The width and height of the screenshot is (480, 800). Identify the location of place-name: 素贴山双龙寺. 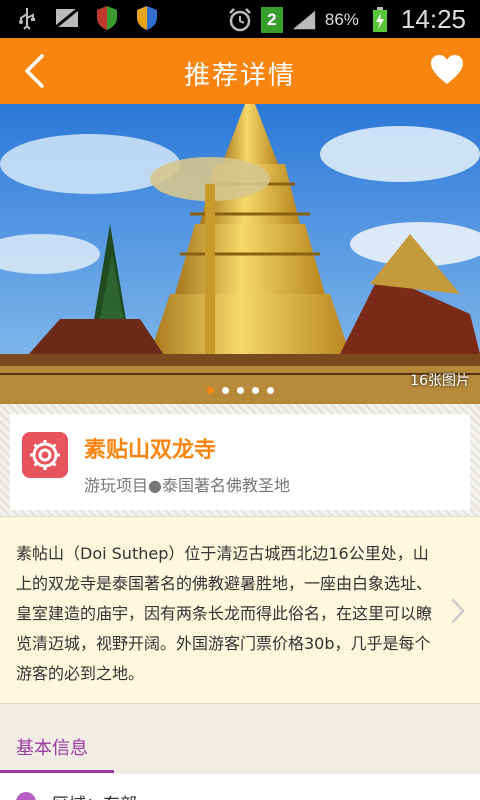
(150, 450).